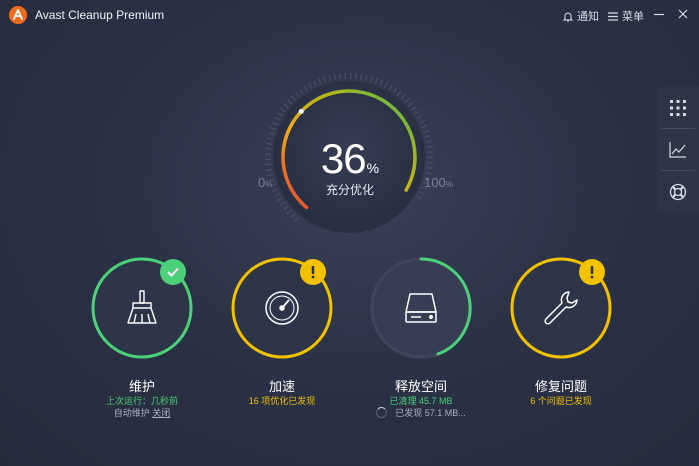  I want to click on gauge-max-label: 100%, so click(438, 182).